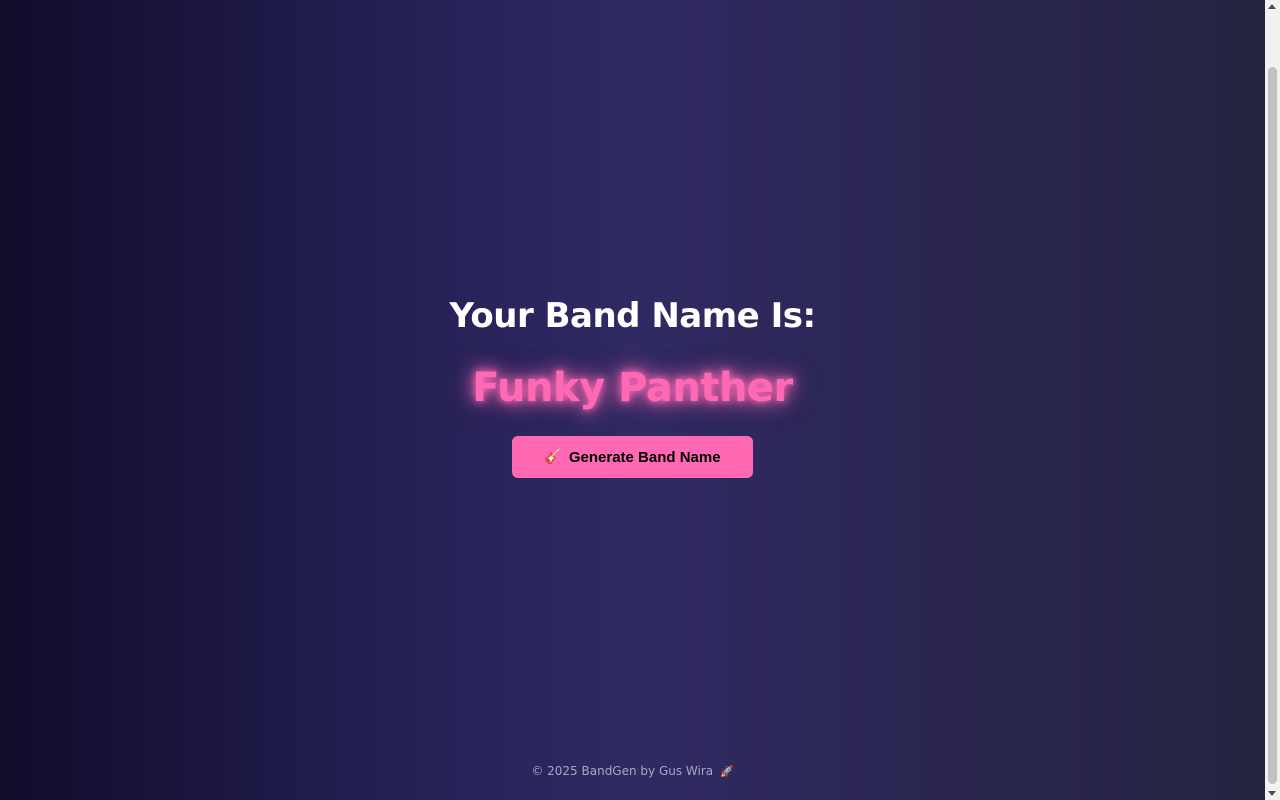 Image resolution: width=1280 pixels, height=800 pixels. What do you see at coordinates (553, 457) in the screenshot?
I see `guitar-icon: 🎸` at bounding box center [553, 457].